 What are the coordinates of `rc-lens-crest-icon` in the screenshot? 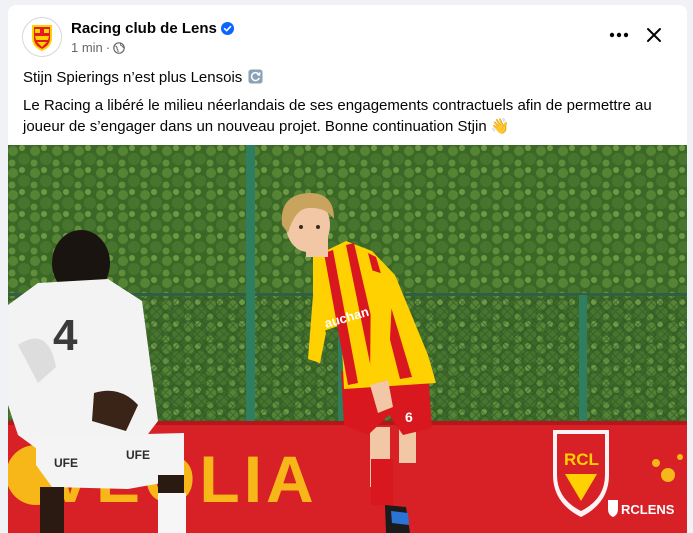 It's located at (42, 37).